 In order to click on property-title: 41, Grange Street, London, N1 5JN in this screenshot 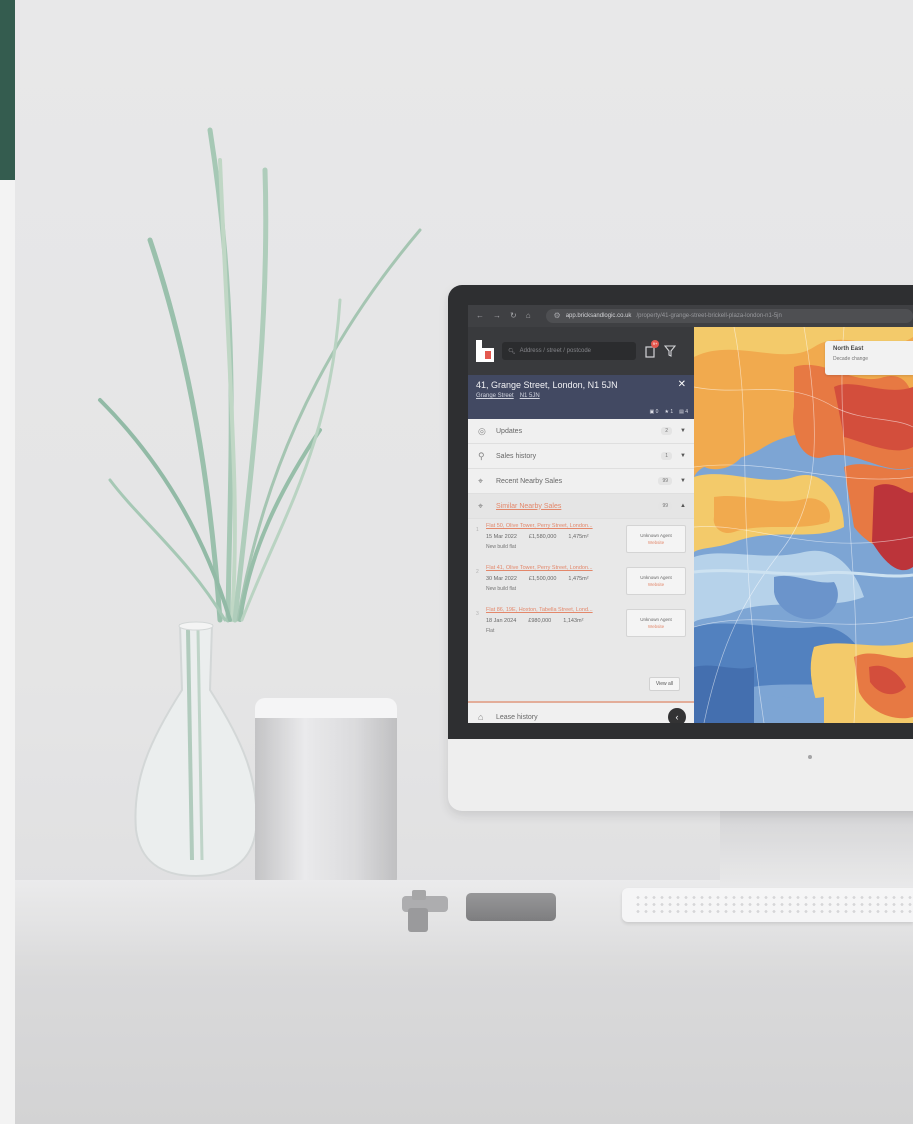, I will do `click(547, 385)`.